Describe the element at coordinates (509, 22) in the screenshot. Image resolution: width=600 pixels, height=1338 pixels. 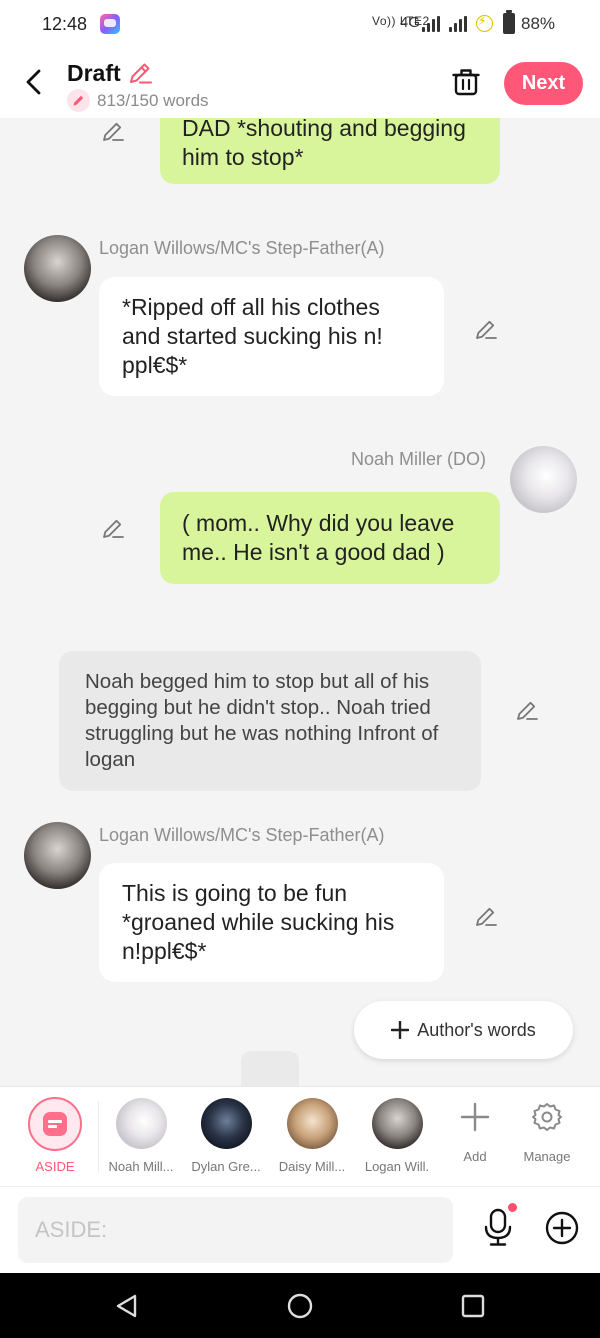
I see `battery-icon` at that location.